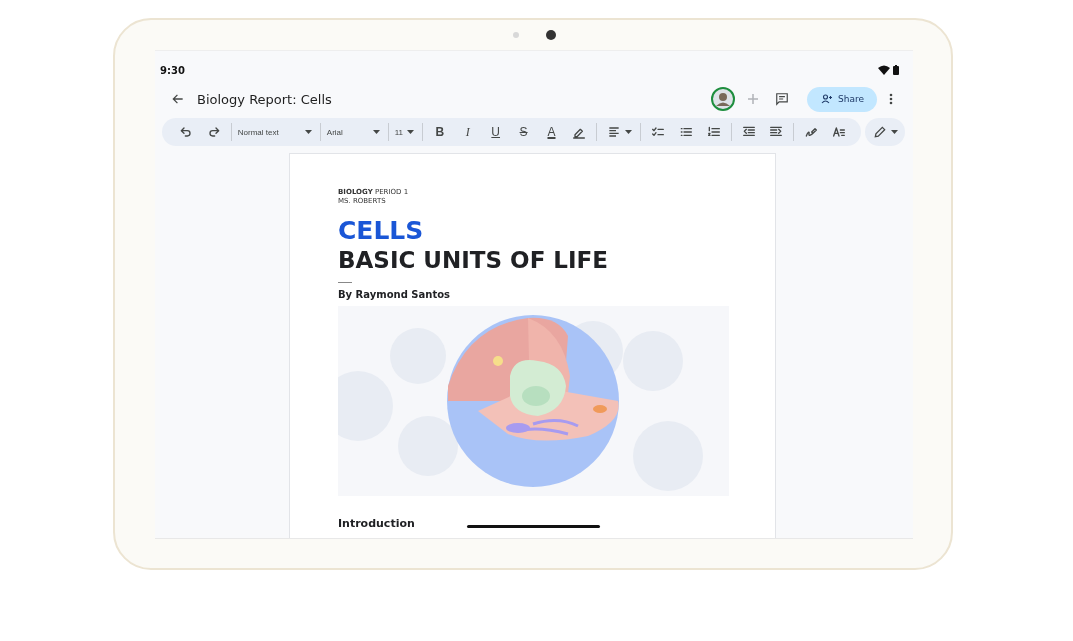 The image size is (1073, 641). Describe the element at coordinates (178, 99) in the screenshot. I see `back-arrow-icon` at that location.